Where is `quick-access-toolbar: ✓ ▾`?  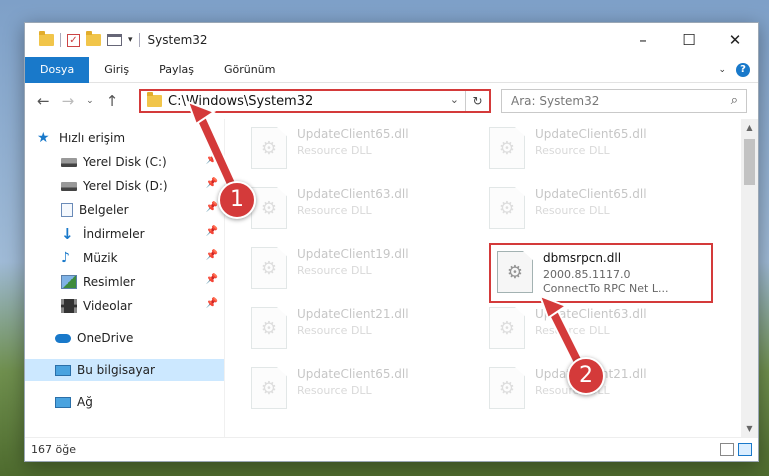
quick-access-toolbar: ✓ ▾ is located at coordinates (89, 39).